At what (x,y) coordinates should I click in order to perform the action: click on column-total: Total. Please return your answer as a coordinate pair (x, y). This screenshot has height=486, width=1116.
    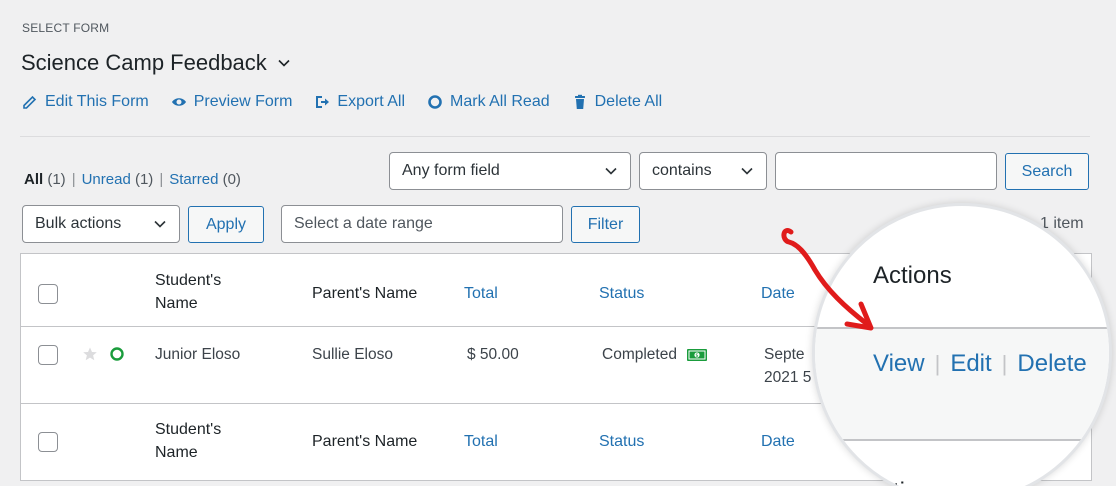
    Looking at the image, I should click on (481, 293).